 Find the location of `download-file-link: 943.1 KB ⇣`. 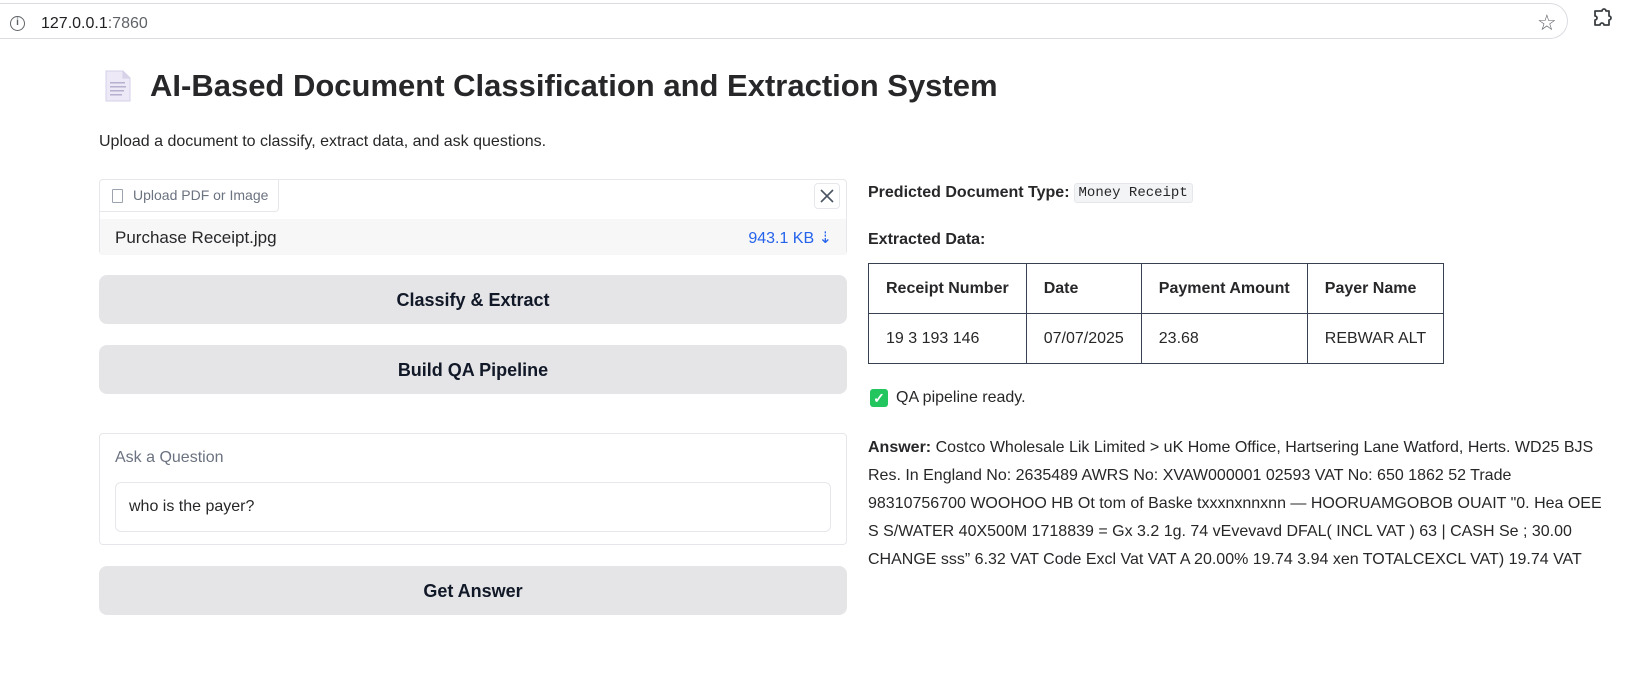

download-file-link: 943.1 KB ⇣ is located at coordinates (790, 238).